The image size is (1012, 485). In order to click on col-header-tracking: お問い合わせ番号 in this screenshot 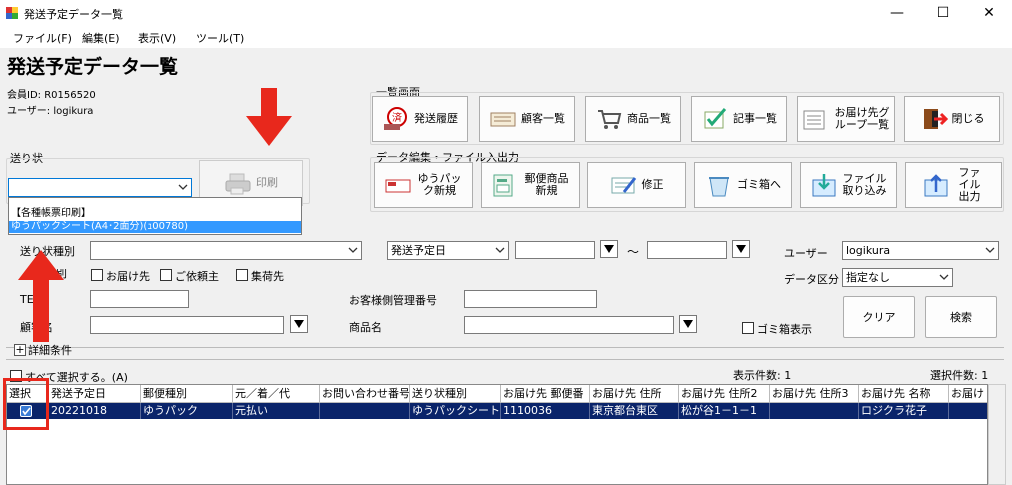, I will do `click(365, 394)`.